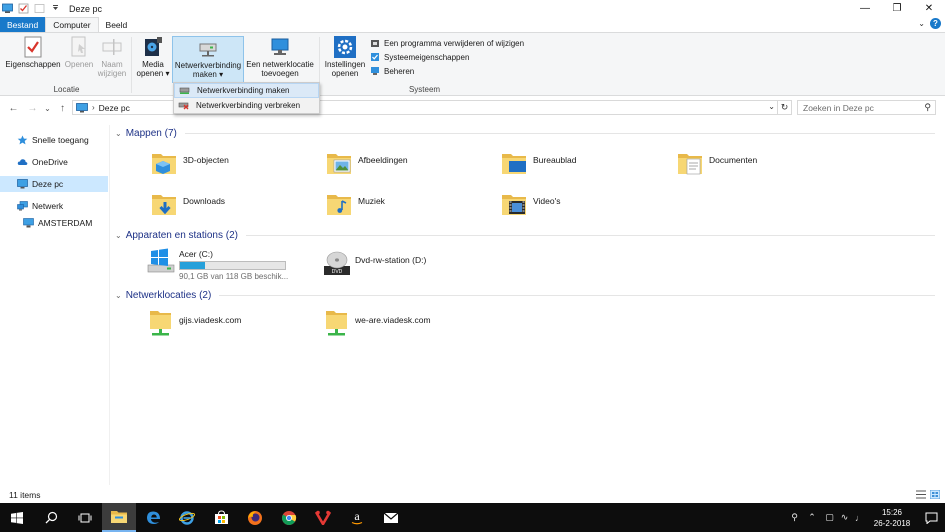  Describe the element at coordinates (717, 163) in the screenshot. I see `folder-documents: Documenten` at that location.